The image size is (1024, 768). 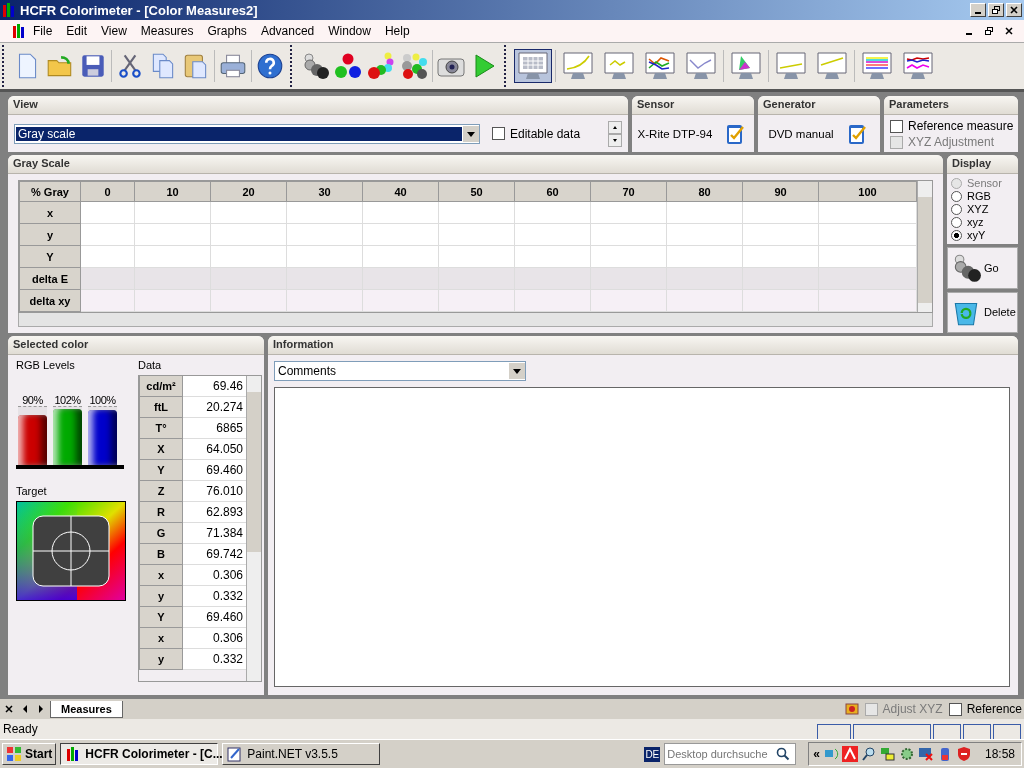 I want to click on desktop-search-field: Desktop durchsuche, so click(x=730, y=754).